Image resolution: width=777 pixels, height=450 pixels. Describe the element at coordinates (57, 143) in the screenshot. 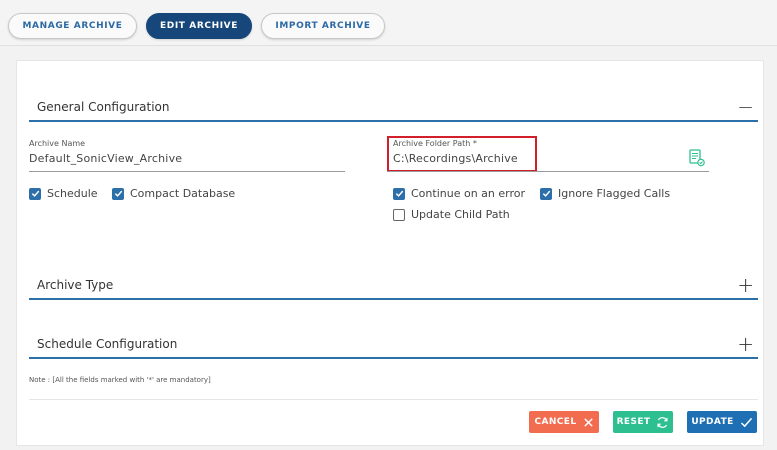

I see `archive-name-label: Archive Name` at that location.